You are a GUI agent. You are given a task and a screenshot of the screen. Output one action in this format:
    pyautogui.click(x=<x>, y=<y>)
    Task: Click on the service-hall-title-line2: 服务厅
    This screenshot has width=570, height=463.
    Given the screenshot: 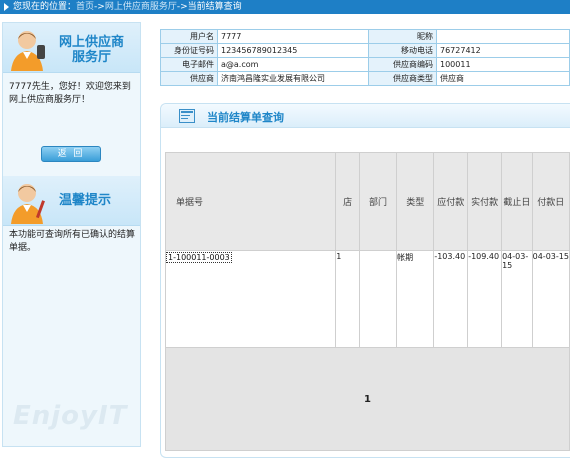 What is the action you would take?
    pyautogui.click(x=92, y=57)
    